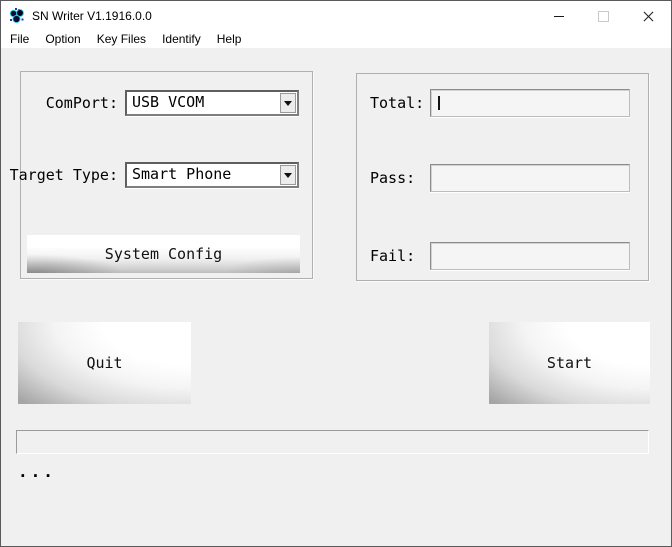  I want to click on total-label: Total:, so click(397, 103).